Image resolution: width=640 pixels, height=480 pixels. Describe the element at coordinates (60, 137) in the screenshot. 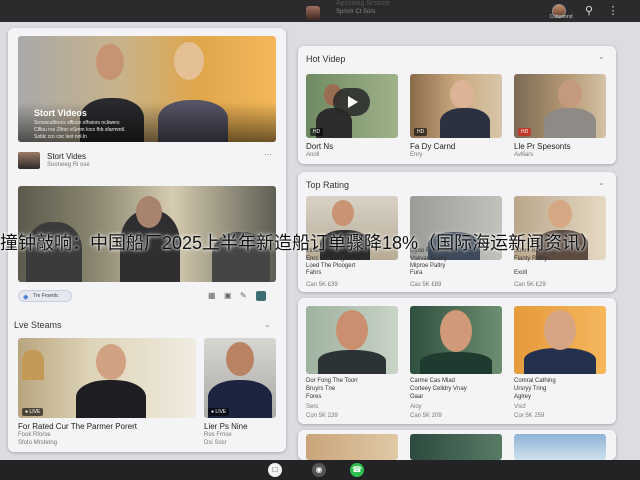

I see `hero-line3: Soblc cro coc Isot nol.ln` at that location.